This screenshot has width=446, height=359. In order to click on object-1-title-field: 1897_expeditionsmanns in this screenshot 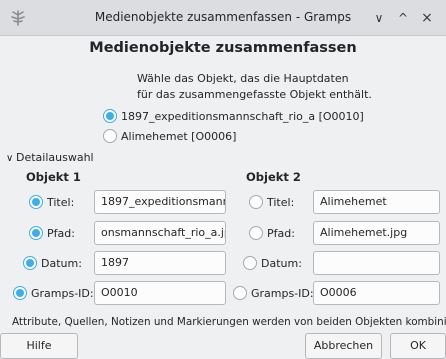, I will do `click(160, 202)`.